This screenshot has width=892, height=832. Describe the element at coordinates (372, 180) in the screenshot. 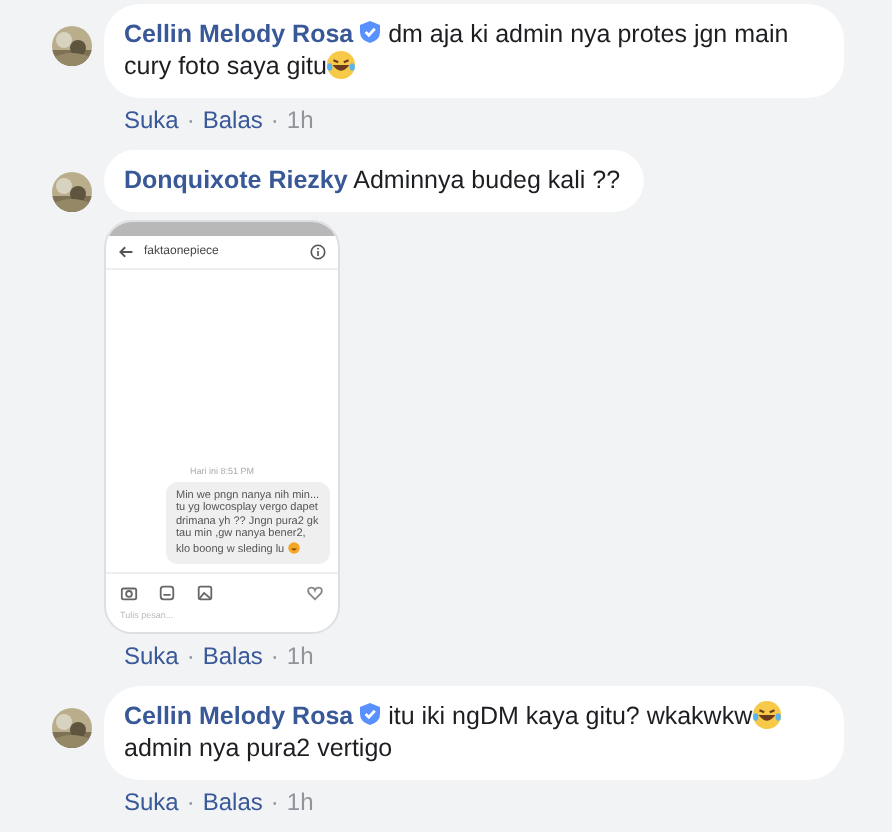

I see `comment-text: Donquixote Riezky Adminnya budeg kali ??` at that location.